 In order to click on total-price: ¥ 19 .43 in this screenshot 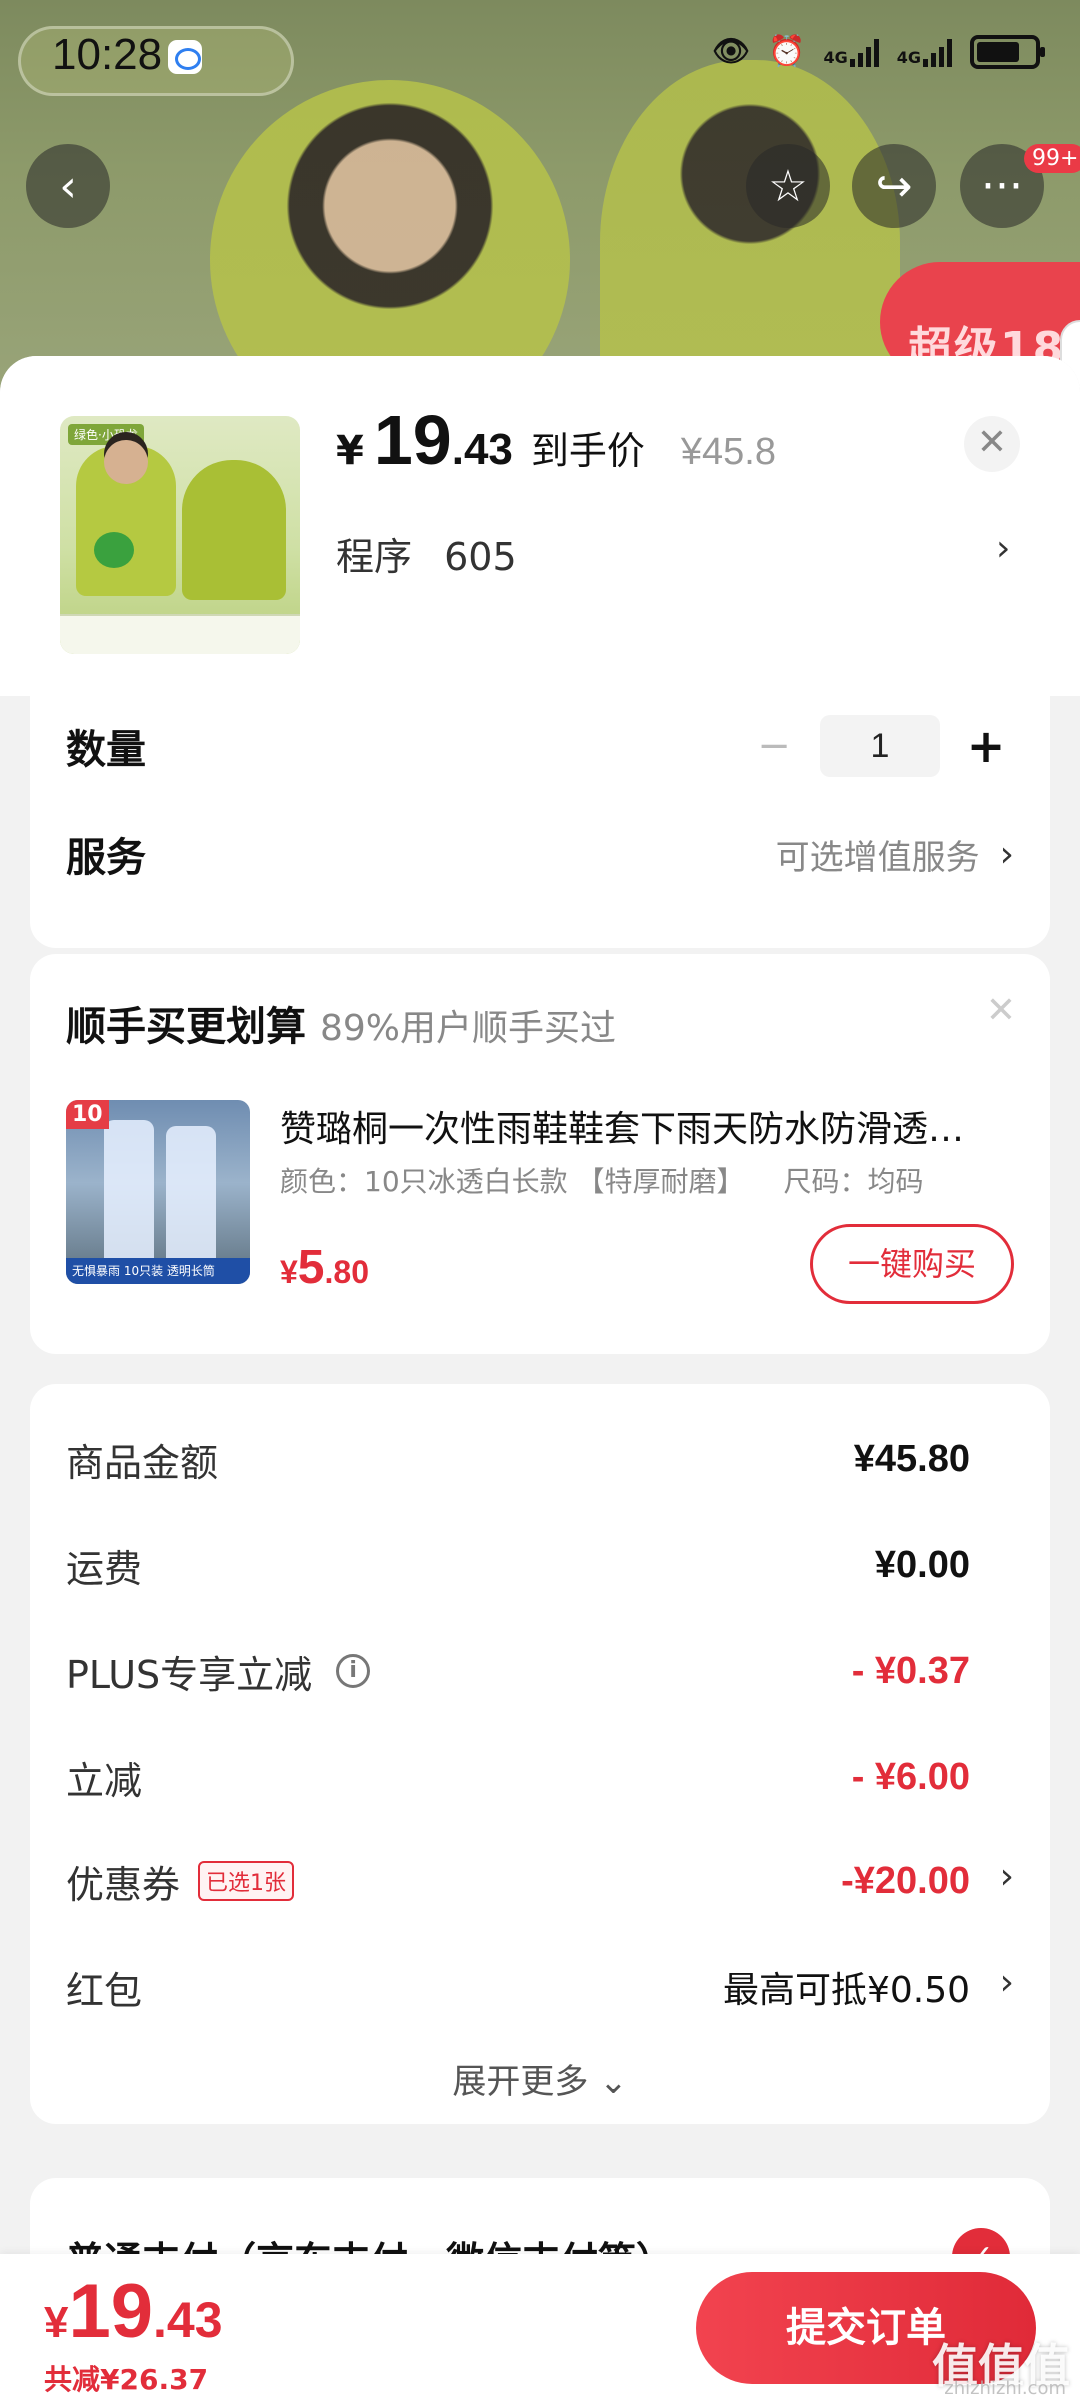, I will do `click(133, 2311)`.